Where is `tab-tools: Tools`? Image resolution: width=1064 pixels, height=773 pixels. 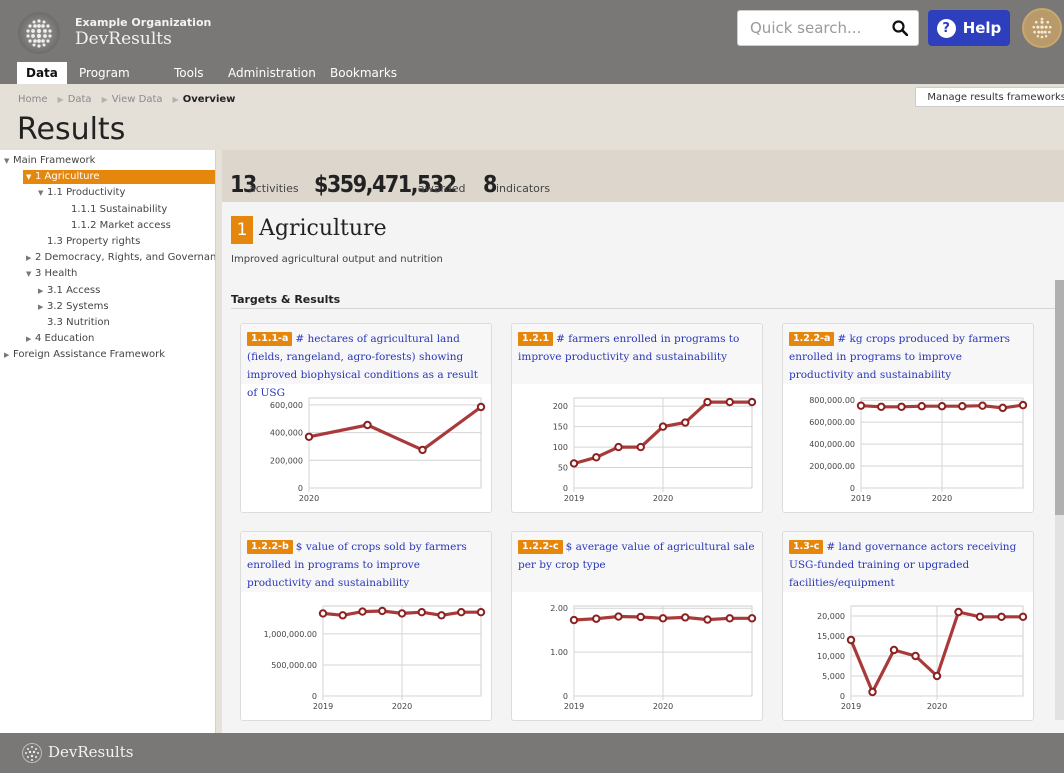 tab-tools: Tools is located at coordinates (189, 73).